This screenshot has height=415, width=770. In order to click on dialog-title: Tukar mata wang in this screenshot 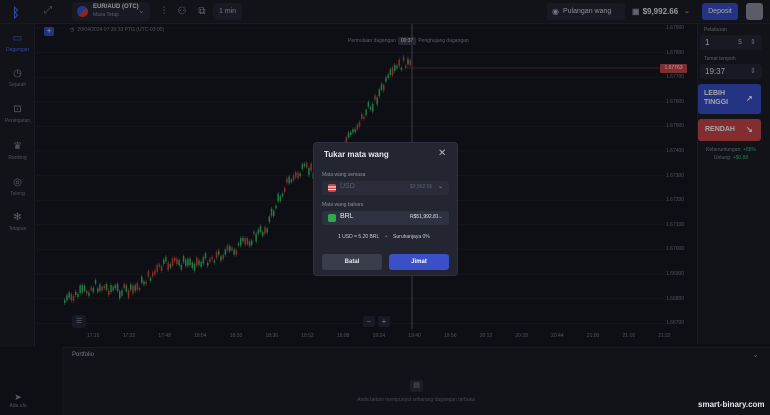, I will do `click(356, 154)`.